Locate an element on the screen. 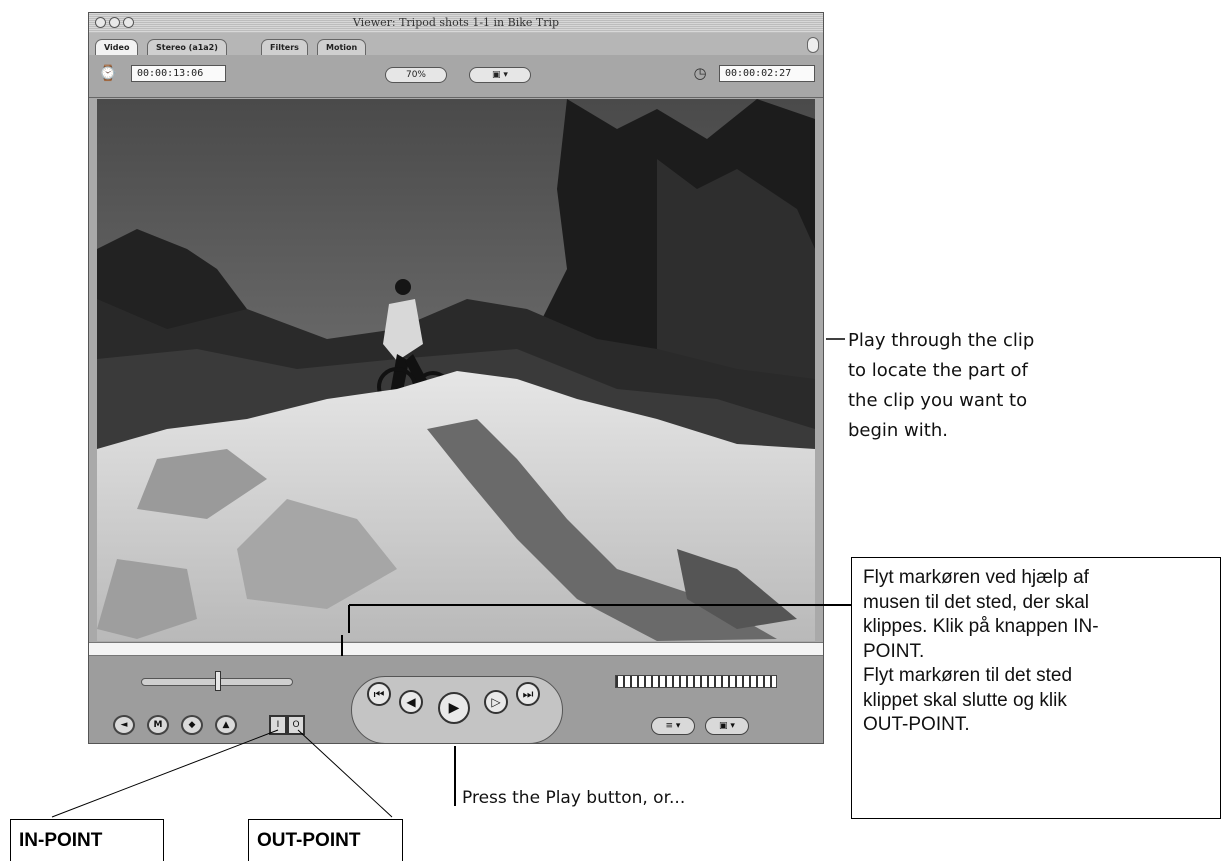 The height and width of the screenshot is (861, 1225). mark-clip-button: M is located at coordinates (158, 725).